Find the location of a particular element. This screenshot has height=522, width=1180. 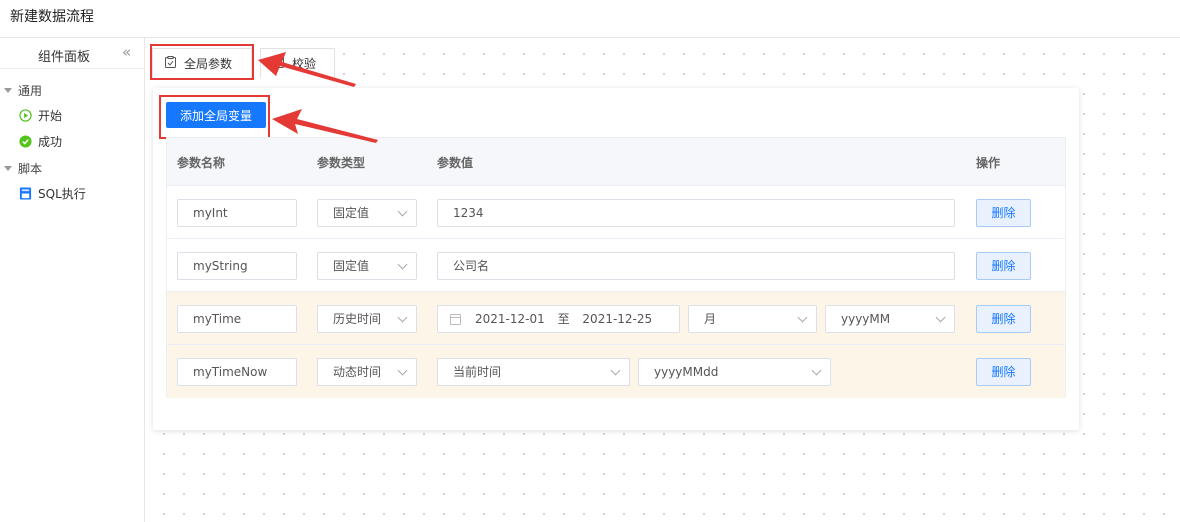

table-row: myInt 固定值 1234 删除 is located at coordinates (616, 212).